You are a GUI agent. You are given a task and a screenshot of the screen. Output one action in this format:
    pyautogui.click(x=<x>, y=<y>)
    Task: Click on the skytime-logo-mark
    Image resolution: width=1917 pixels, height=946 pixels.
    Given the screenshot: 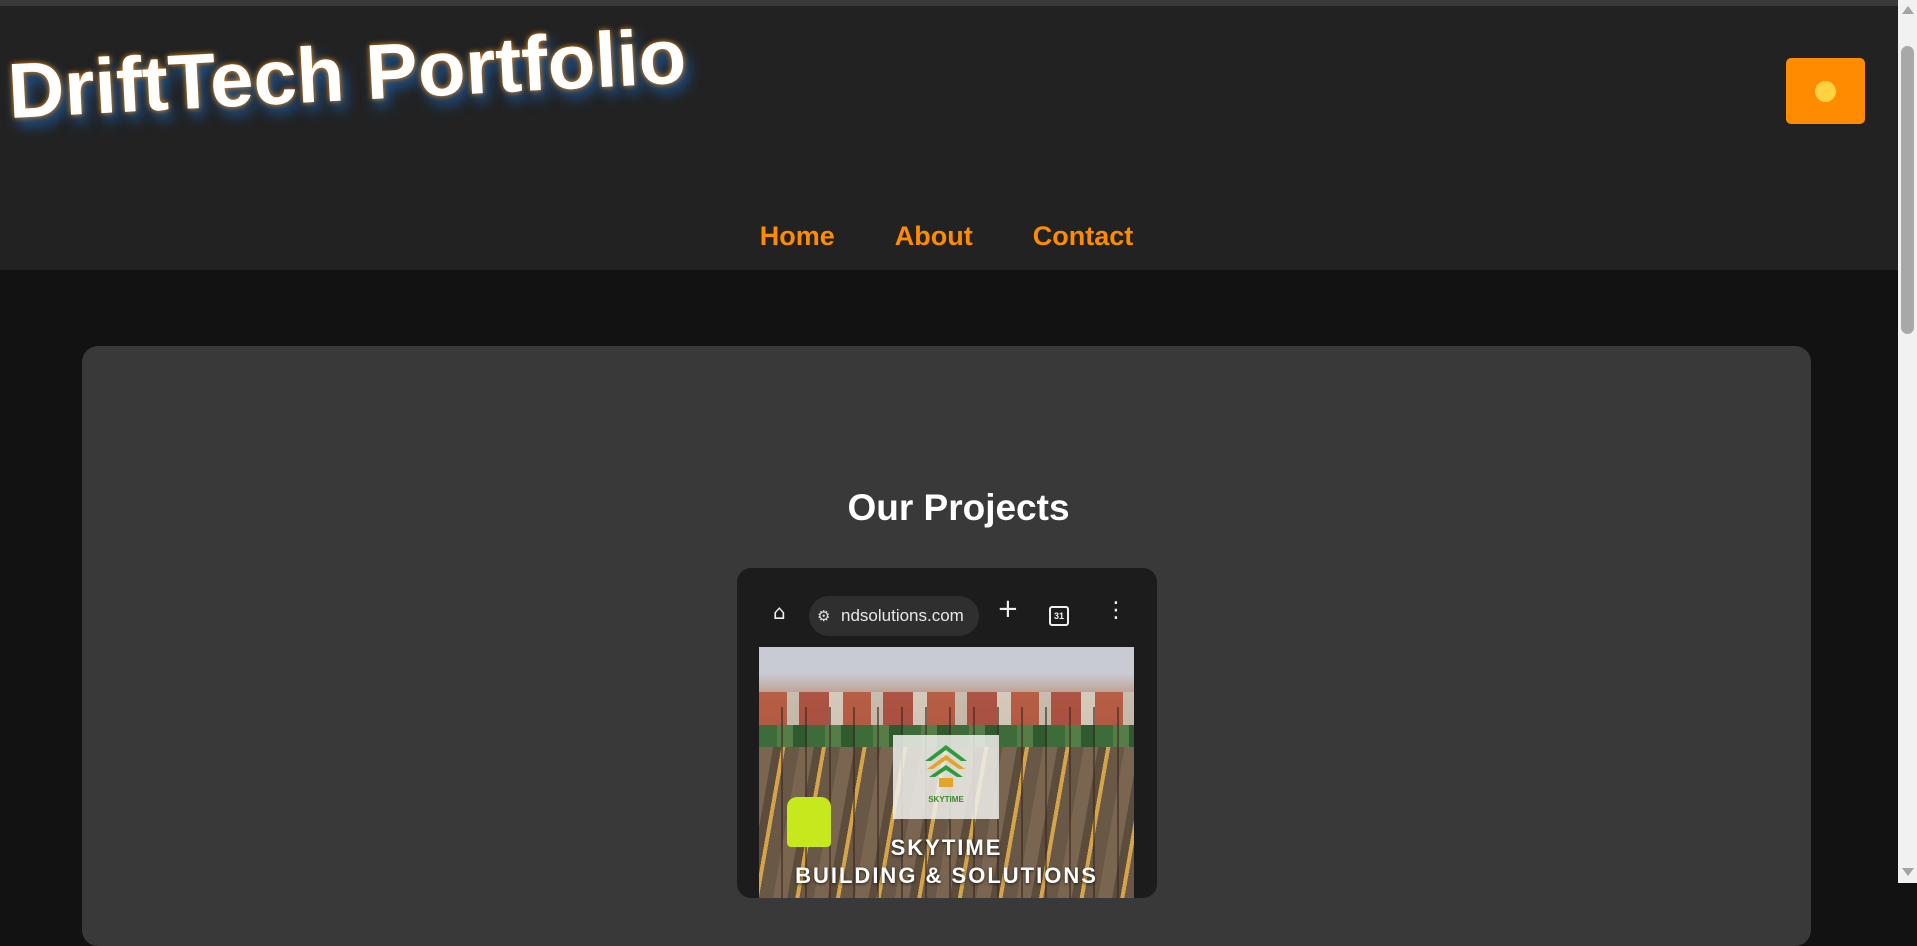 What is the action you would take?
    pyautogui.click(x=946, y=766)
    